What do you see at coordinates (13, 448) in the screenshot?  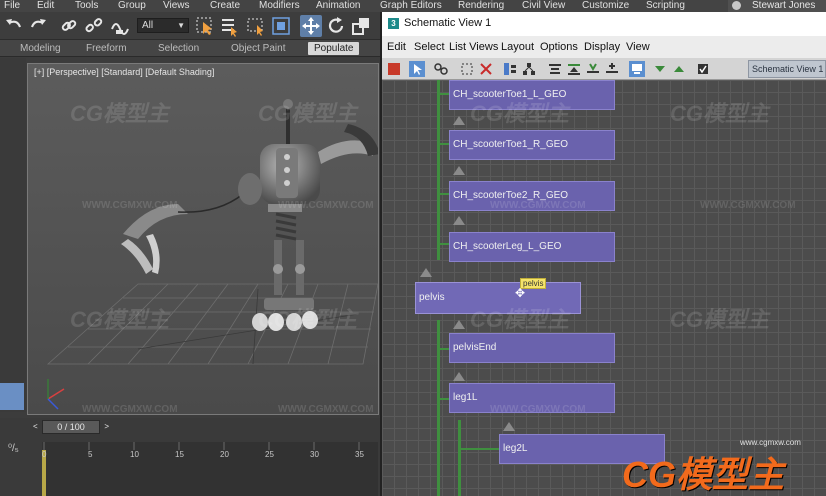 I see `key-mode-icon: ⁰/₅` at bounding box center [13, 448].